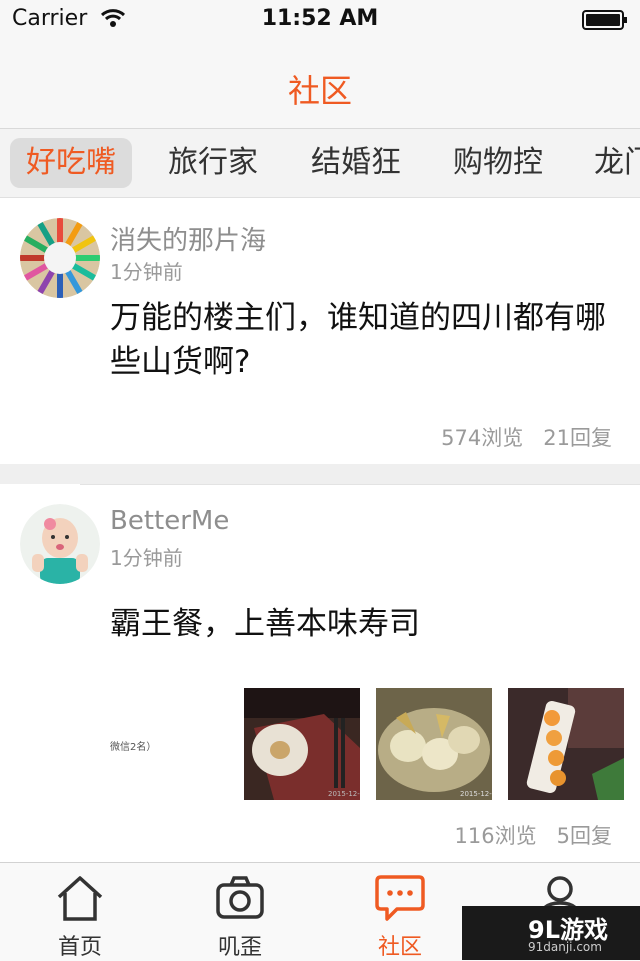  I want to click on post-username: 消失的那片海, so click(188, 238).